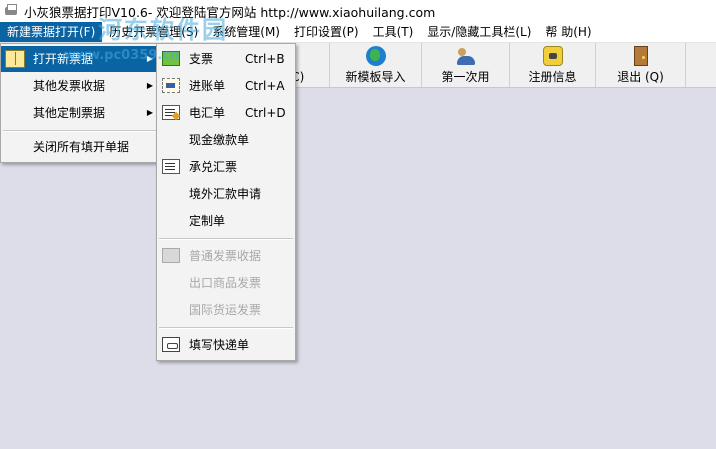 The width and height of the screenshot is (716, 449). I want to click on open-book-icon, so click(15, 59).